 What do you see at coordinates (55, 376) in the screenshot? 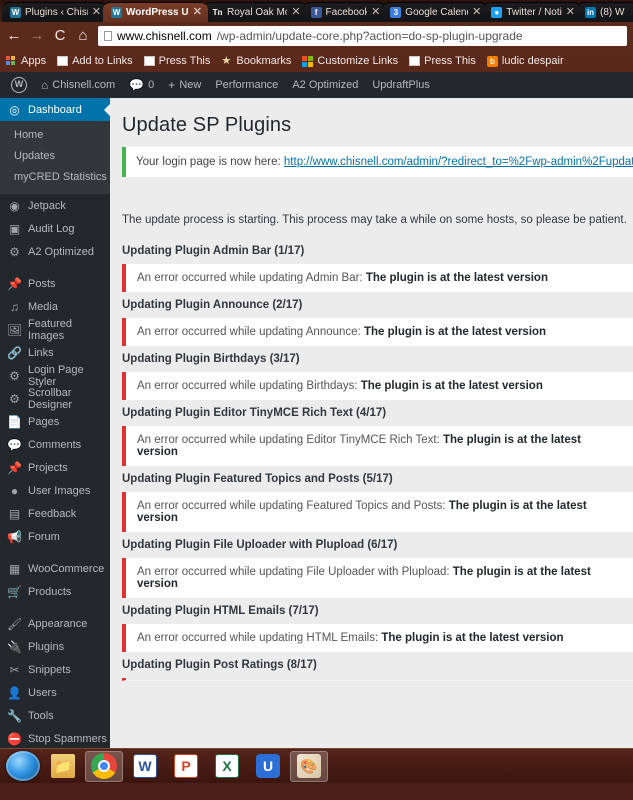
I see `sidebar-item-login-page-styler: ⚙ Login Page Styler` at bounding box center [55, 376].